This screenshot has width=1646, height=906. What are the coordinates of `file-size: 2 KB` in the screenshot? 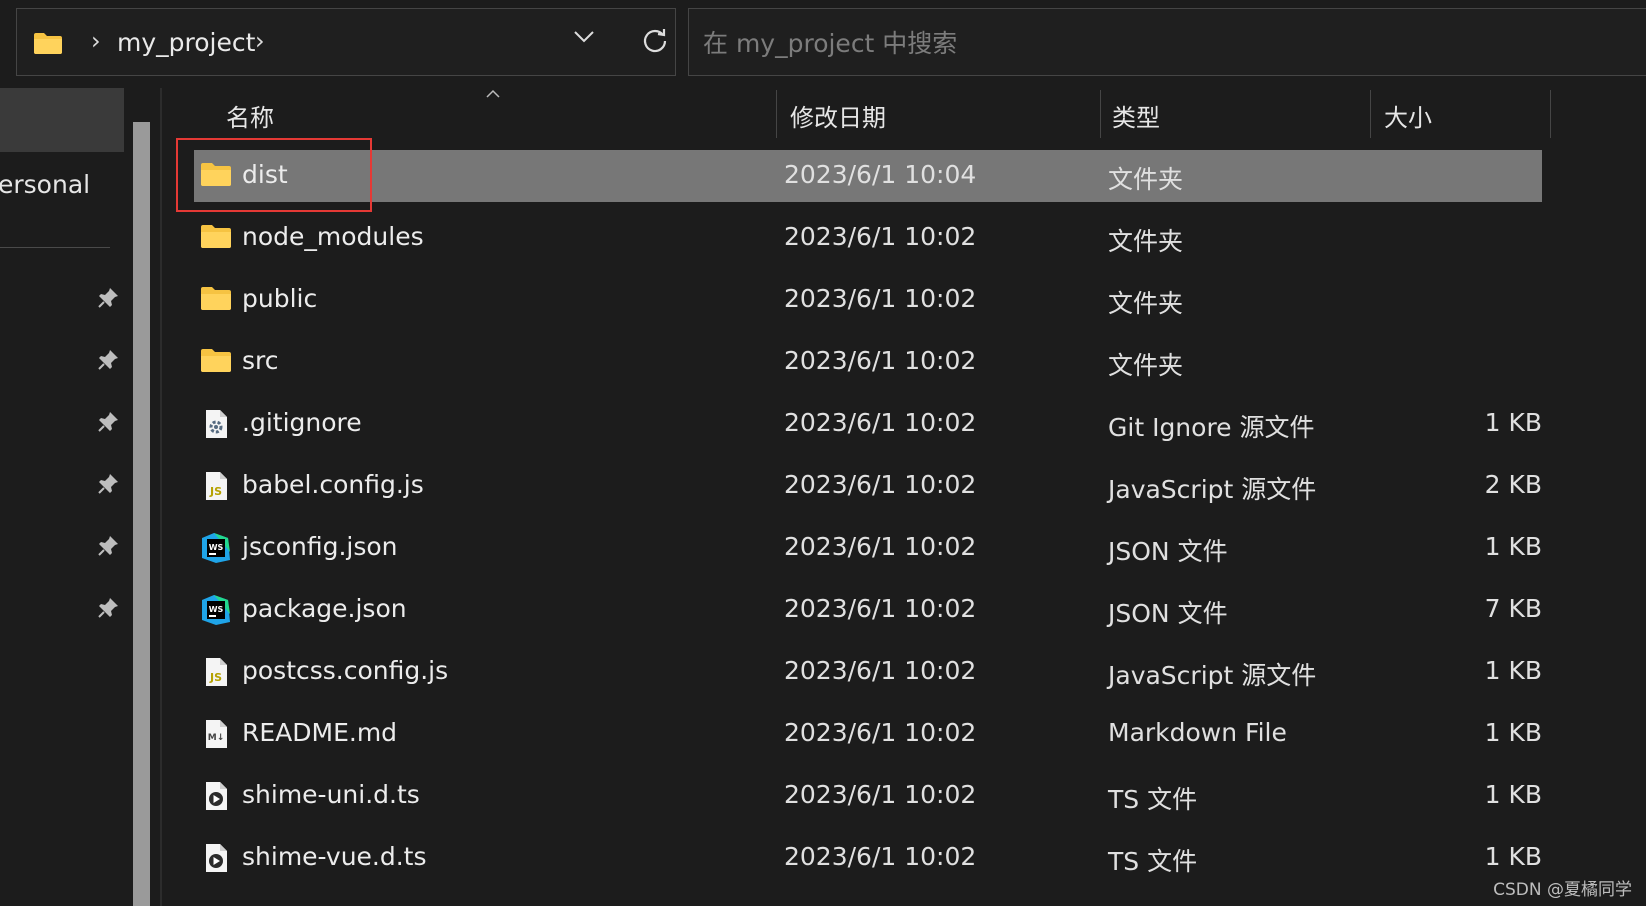 It's located at (1513, 484).